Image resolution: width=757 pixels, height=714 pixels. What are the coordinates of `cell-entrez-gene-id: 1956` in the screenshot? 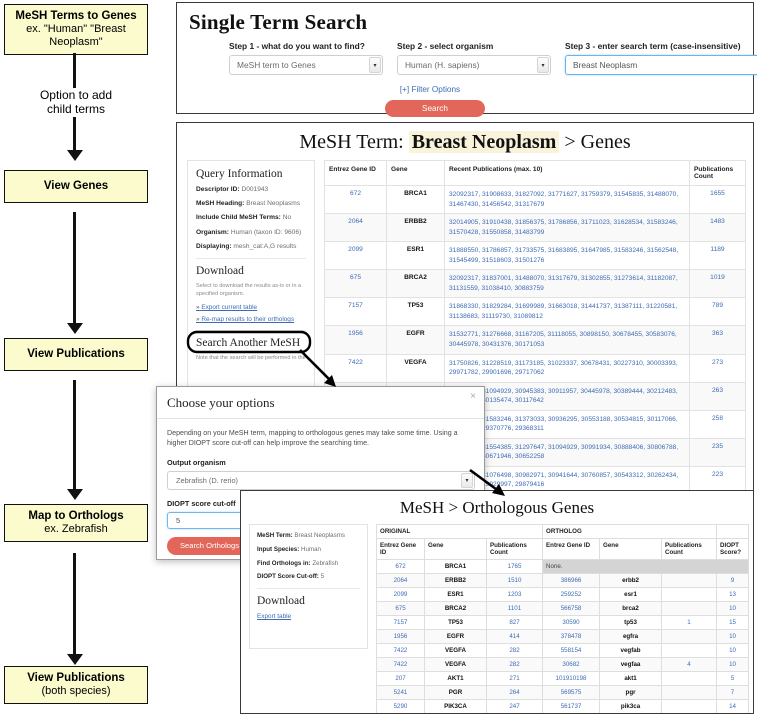 It's located at (355, 340).